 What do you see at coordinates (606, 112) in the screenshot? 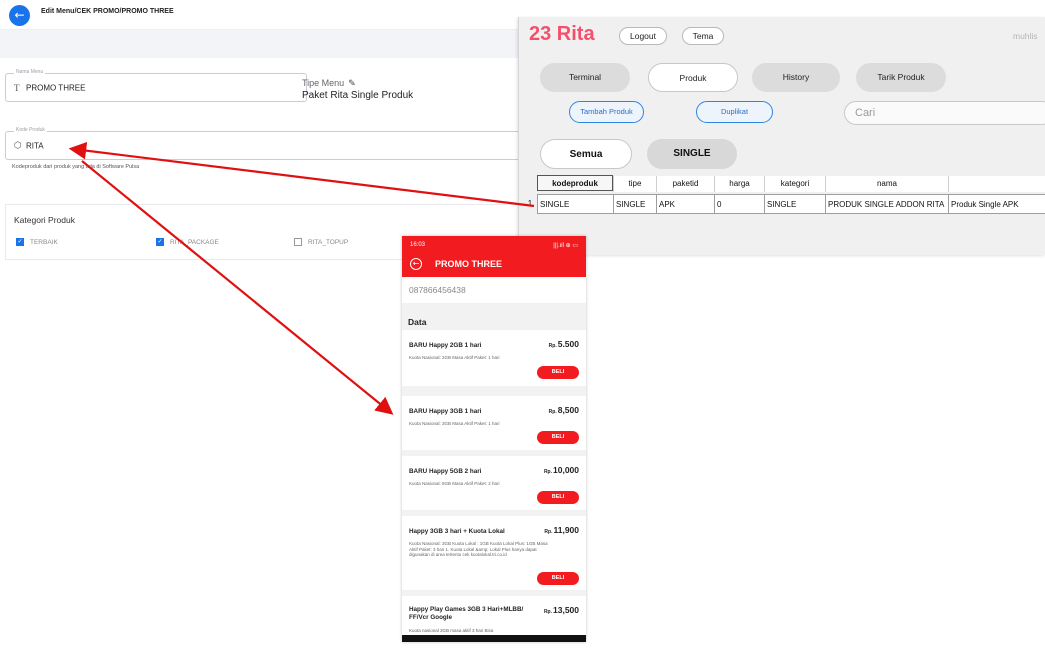
I see `tambah-produk-button: Tambah Produk` at bounding box center [606, 112].